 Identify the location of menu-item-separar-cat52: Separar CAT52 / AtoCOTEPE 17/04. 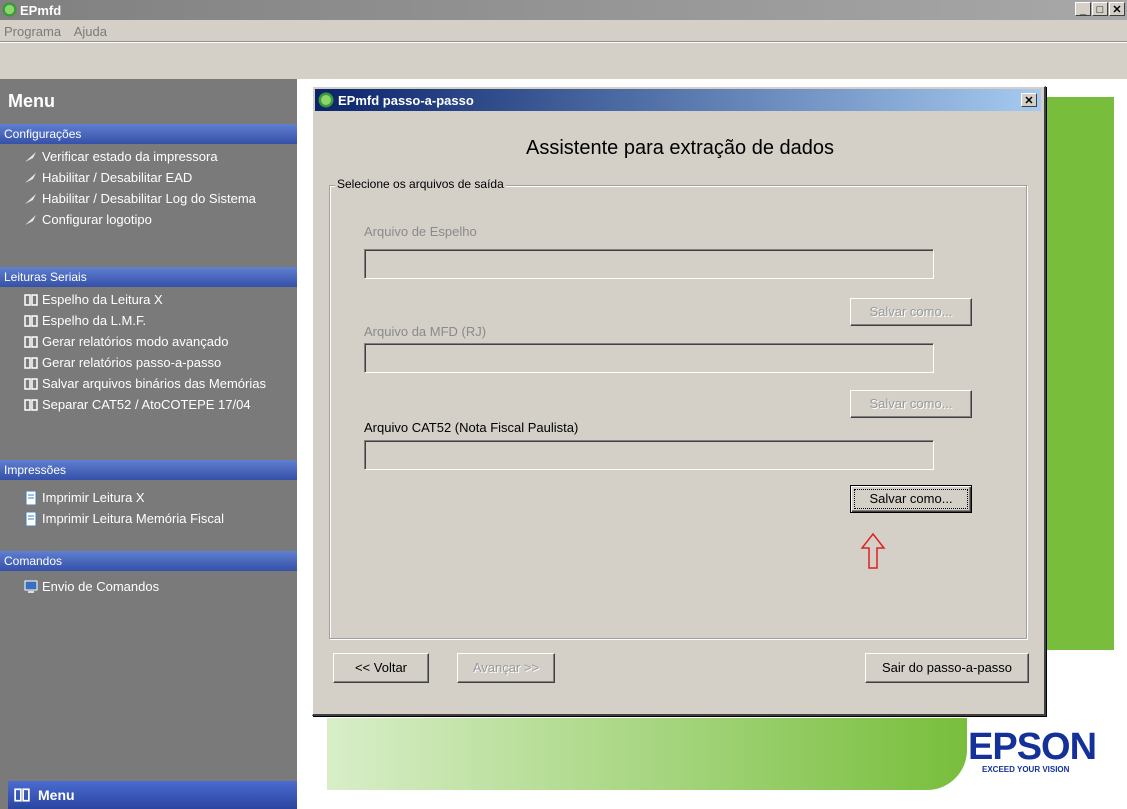
(148, 405).